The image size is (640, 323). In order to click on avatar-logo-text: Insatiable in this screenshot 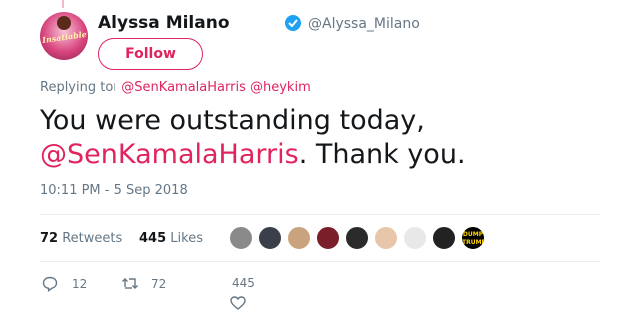, I will do `click(64, 37)`.